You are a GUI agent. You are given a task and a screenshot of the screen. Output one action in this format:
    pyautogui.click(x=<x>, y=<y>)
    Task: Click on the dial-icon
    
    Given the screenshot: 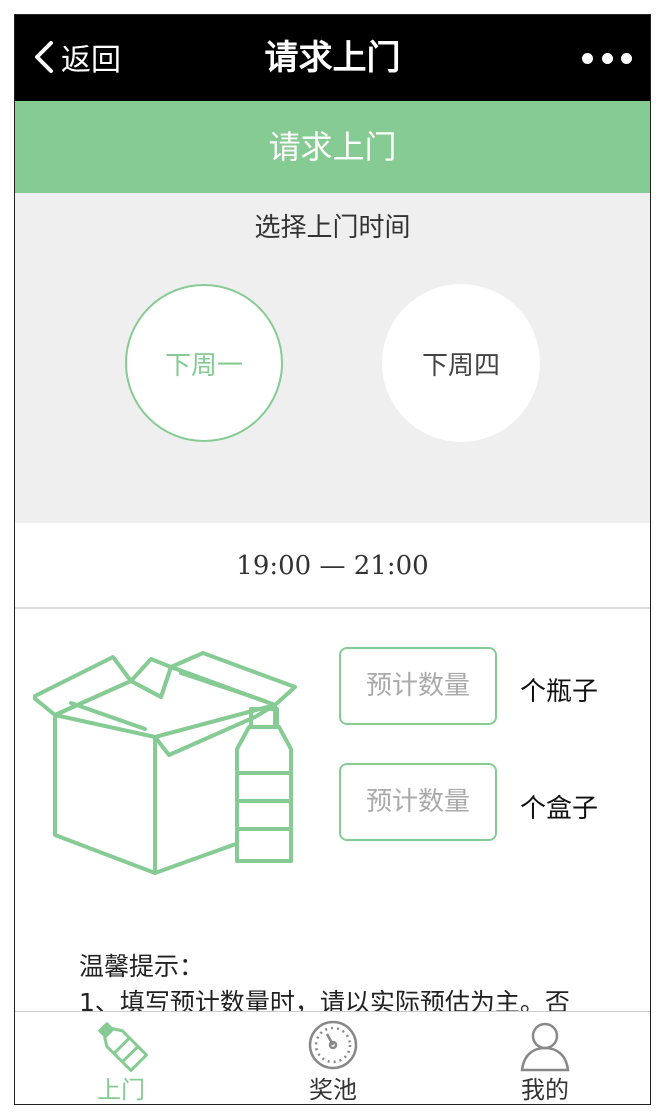 What is the action you would take?
    pyautogui.click(x=333, y=1045)
    